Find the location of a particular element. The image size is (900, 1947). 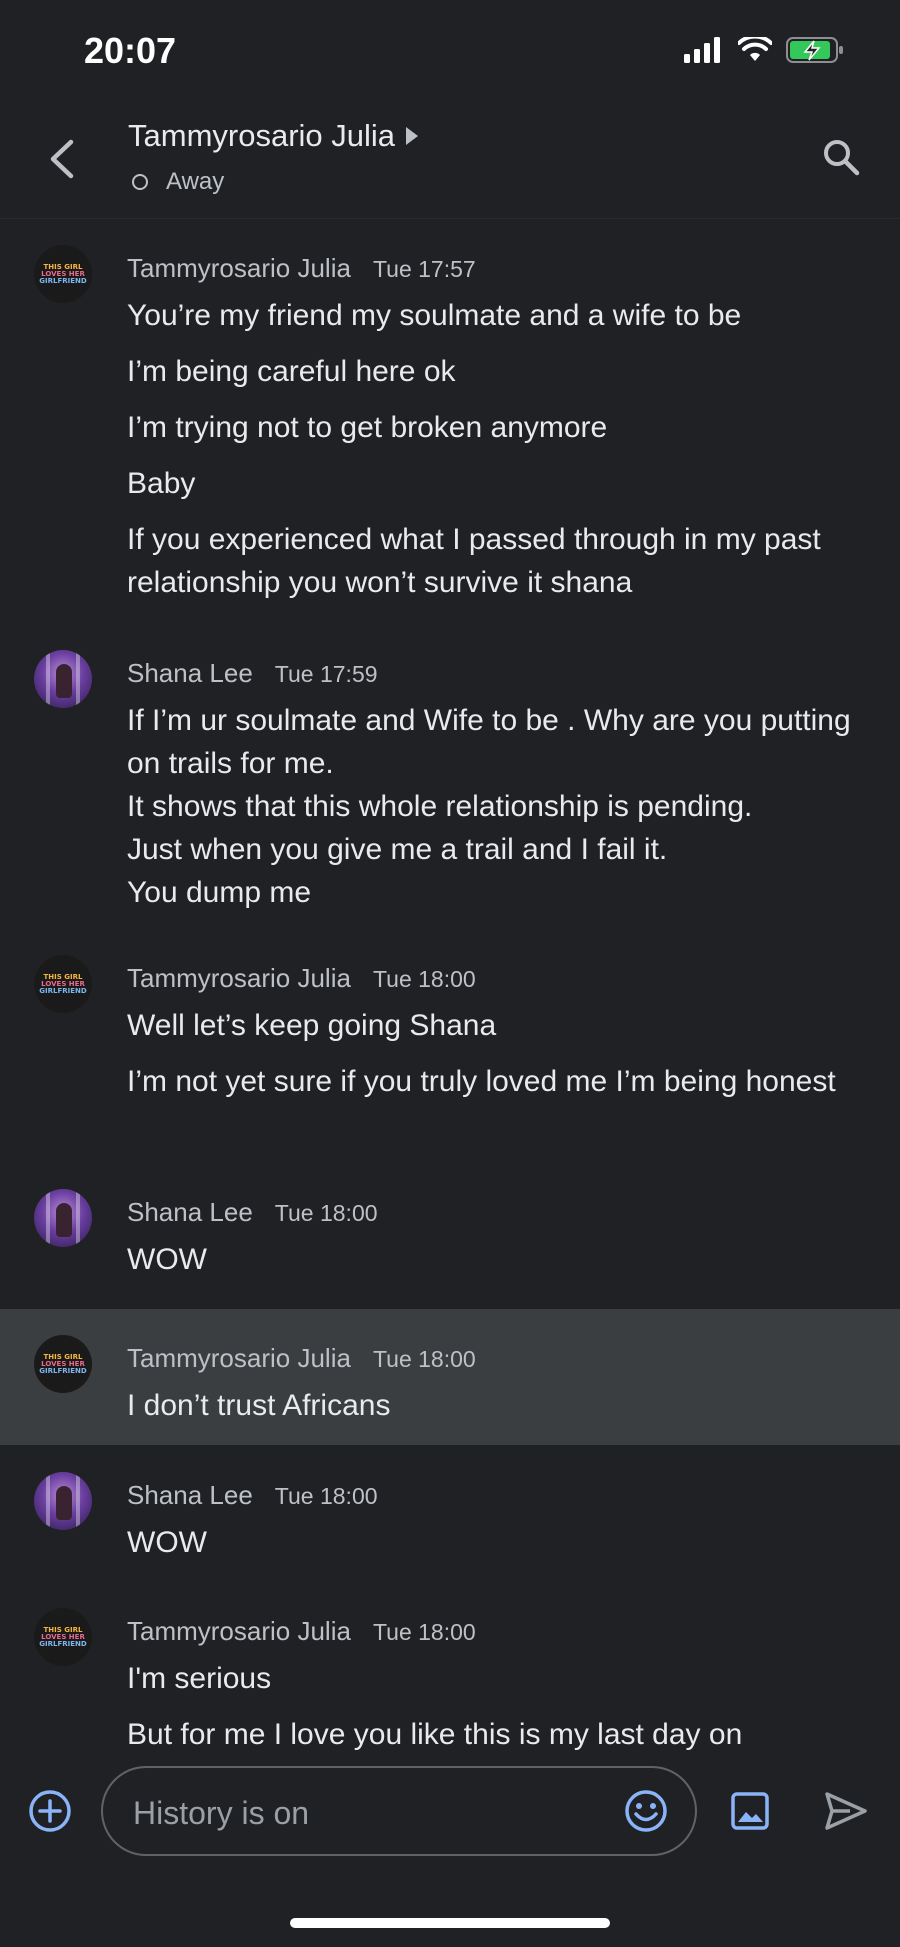

message-text: I don’t trust Africans is located at coordinates (259, 1405).